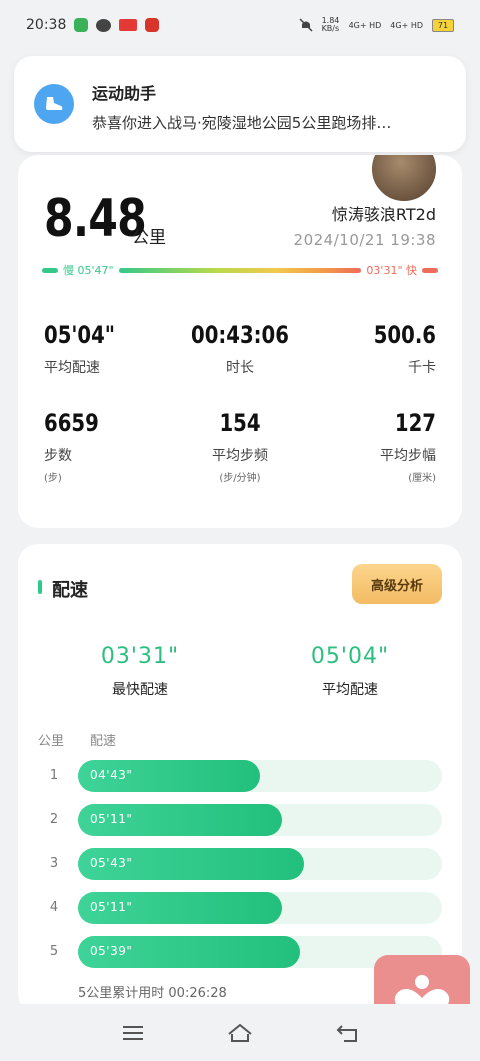 Image resolution: width=480 pixels, height=1061 pixels. What do you see at coordinates (365, 25) in the screenshot?
I see `sim1-signal: 4G+ HD` at bounding box center [365, 25].